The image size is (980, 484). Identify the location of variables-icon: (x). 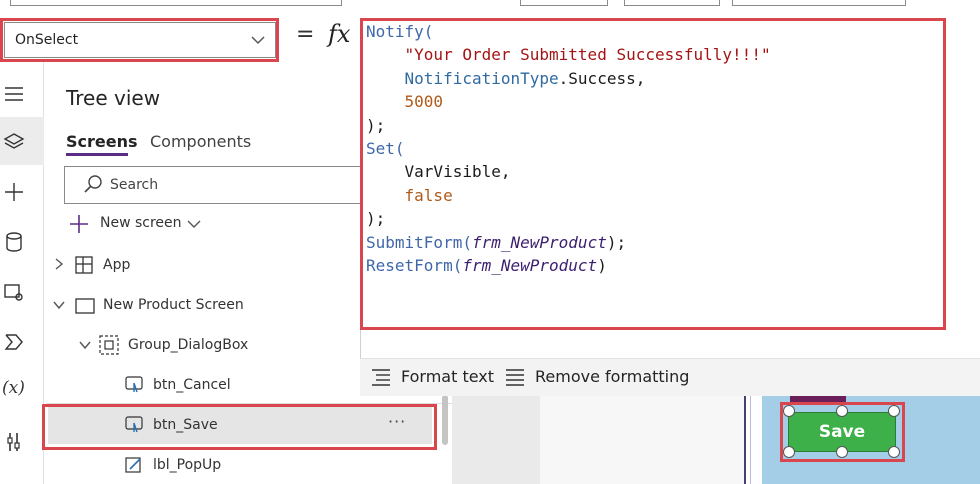
(13, 388).